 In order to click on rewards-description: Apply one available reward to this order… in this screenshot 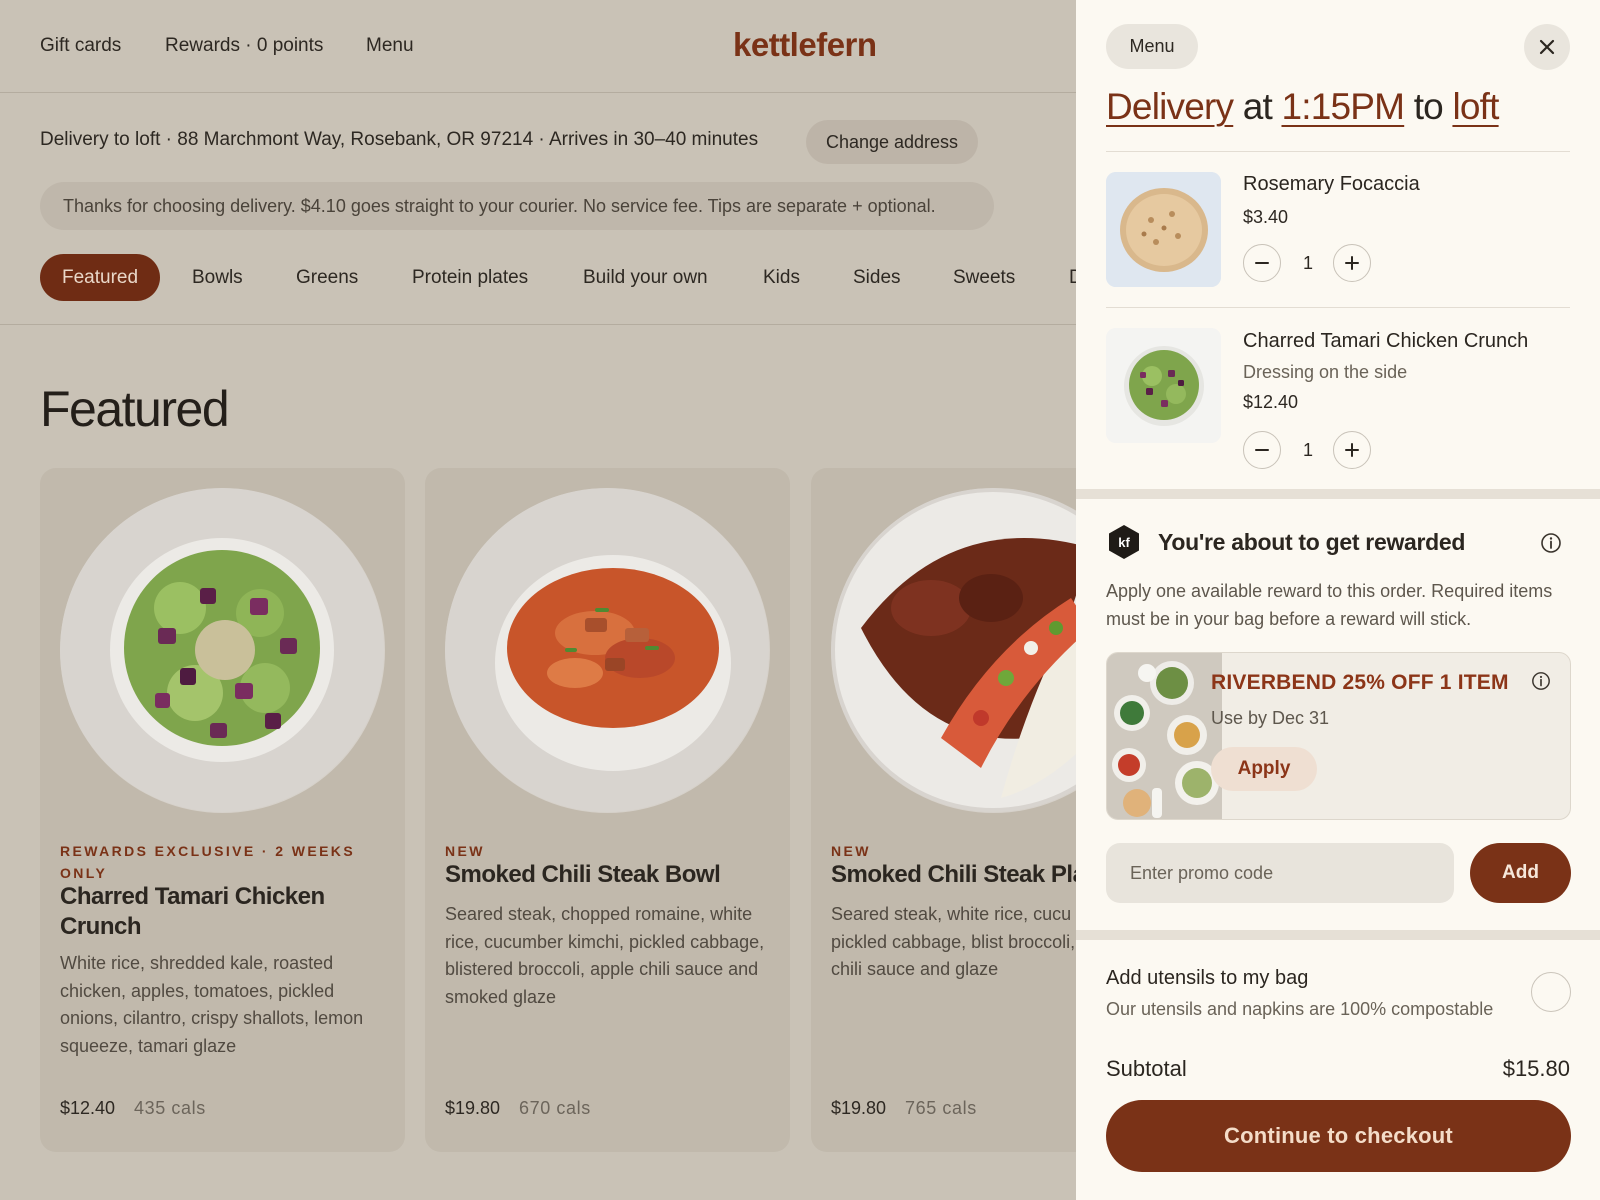, I will do `click(1329, 605)`.